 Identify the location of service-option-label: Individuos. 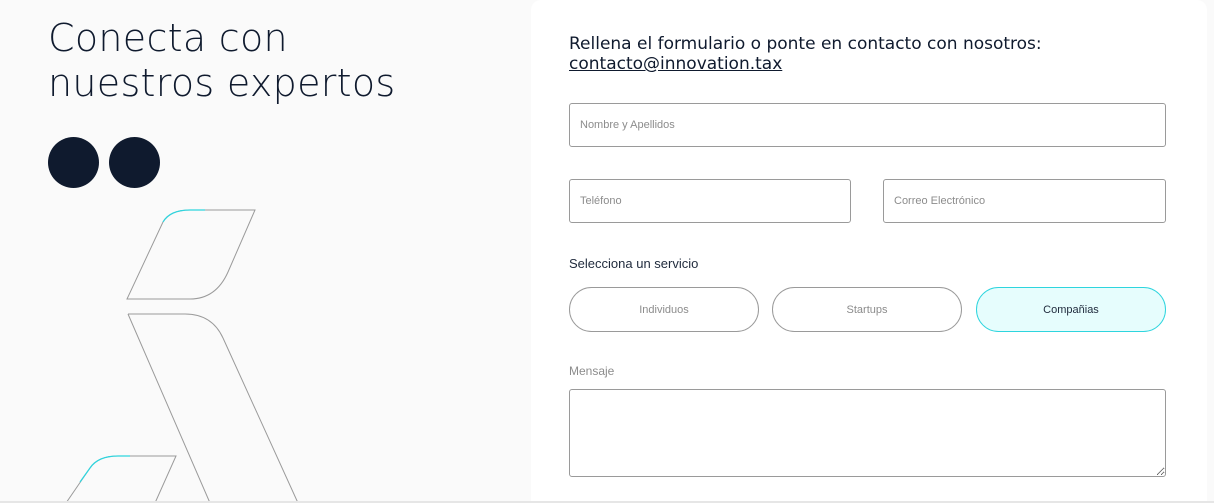
(664, 309).